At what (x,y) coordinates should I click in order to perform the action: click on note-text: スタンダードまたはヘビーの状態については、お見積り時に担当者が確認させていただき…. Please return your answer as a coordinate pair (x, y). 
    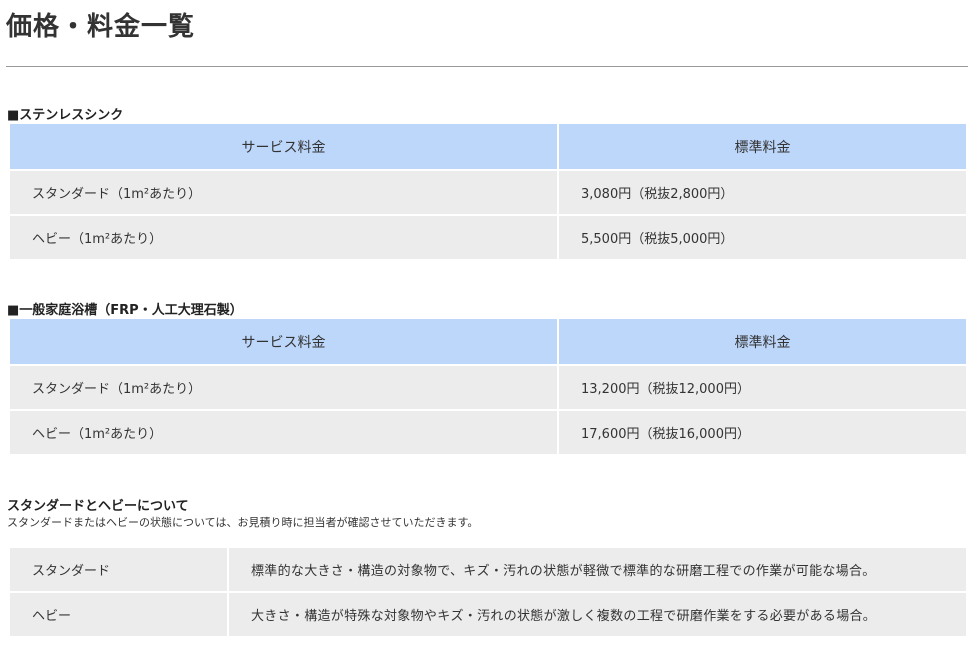
    Looking at the image, I should click on (243, 522).